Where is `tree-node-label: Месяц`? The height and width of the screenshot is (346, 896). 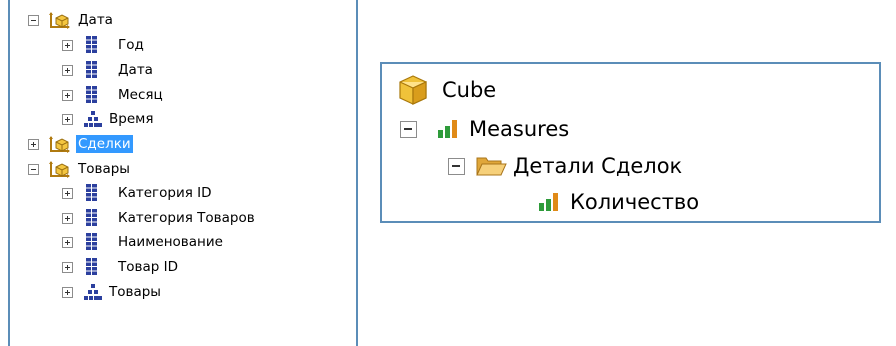
tree-node-label: Месяц is located at coordinates (140, 95).